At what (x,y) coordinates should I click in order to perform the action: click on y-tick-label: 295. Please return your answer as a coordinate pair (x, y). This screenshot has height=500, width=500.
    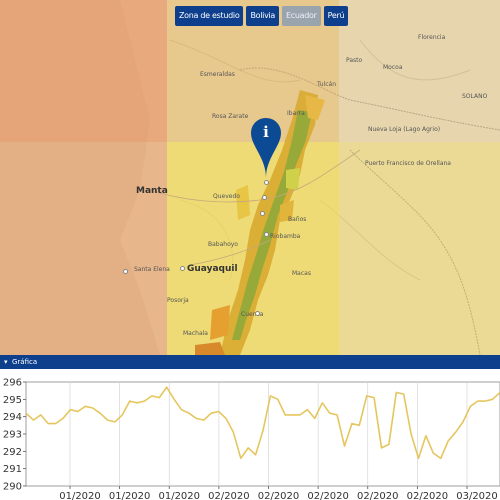
    Looking at the image, I should click on (12, 400).